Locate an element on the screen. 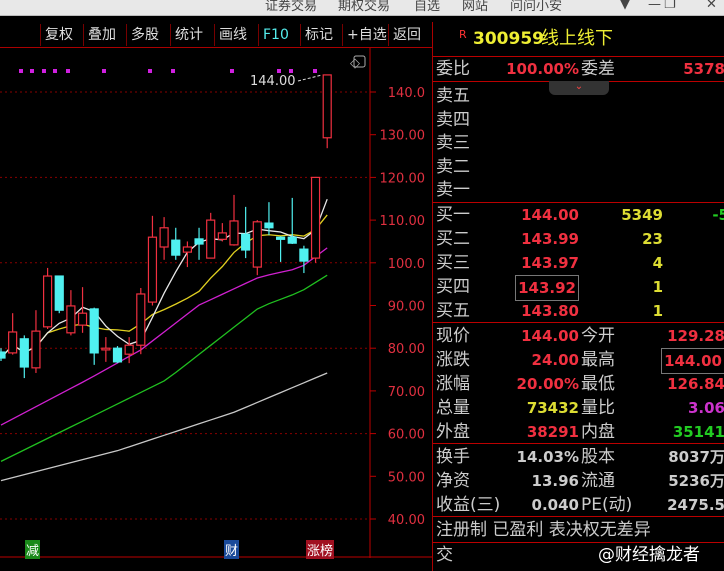 The image size is (724, 571). stat-label: 量比 is located at coordinates (598, 408).